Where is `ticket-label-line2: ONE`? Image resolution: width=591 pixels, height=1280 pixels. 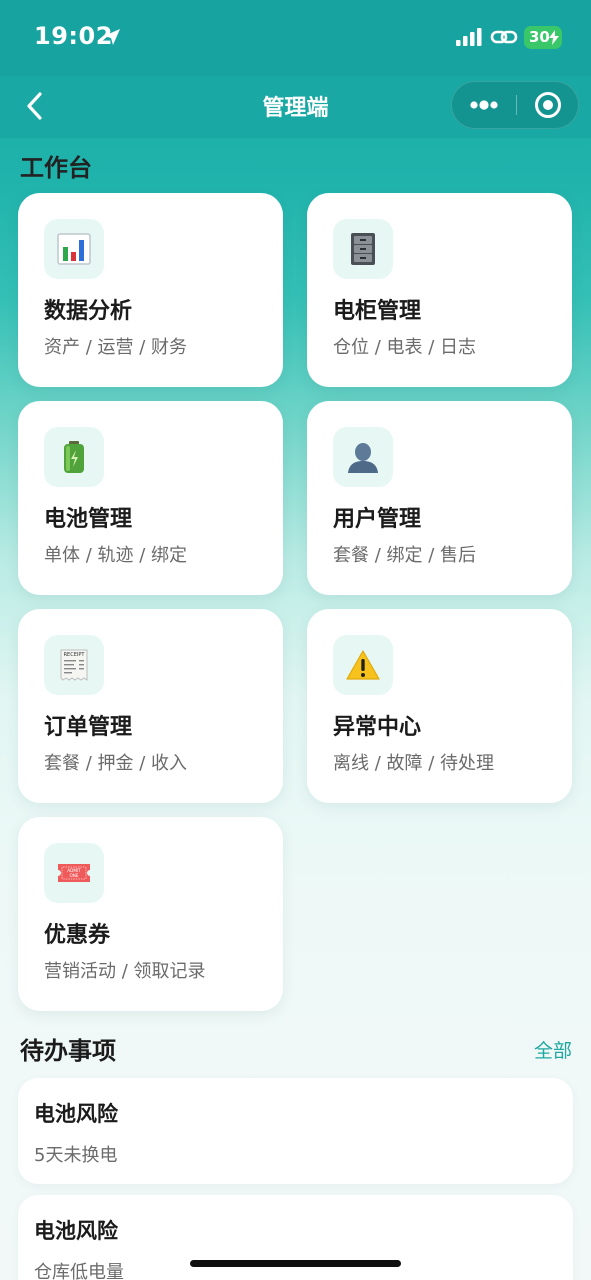 ticket-label-line2: ONE is located at coordinates (73, 875).